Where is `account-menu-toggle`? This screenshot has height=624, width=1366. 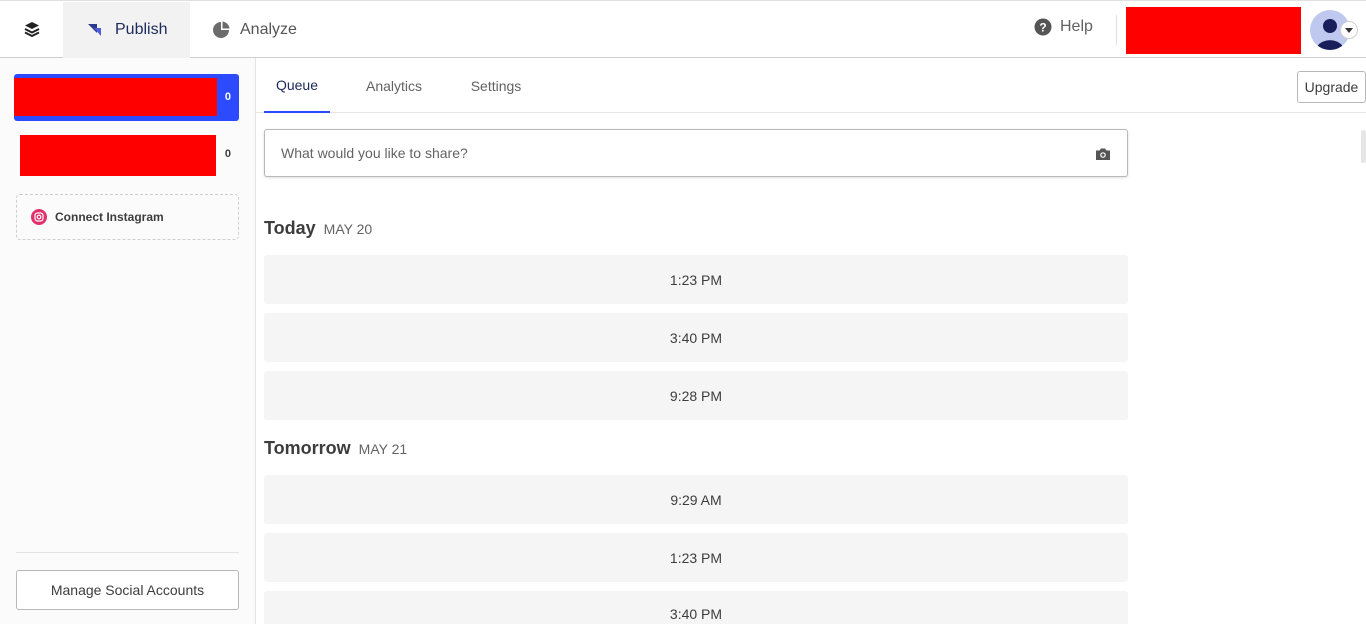 account-menu-toggle is located at coordinates (1349, 30).